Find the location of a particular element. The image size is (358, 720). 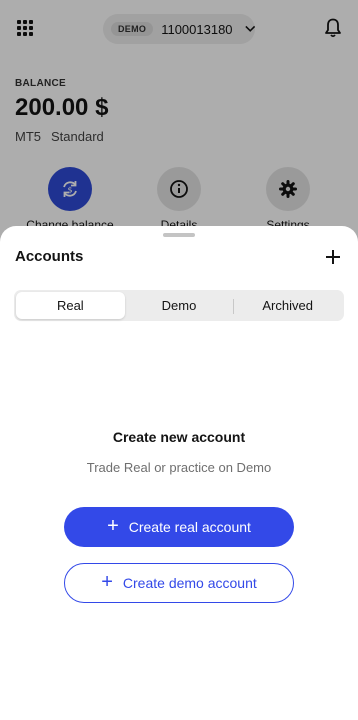

create-real-account-button: + Create real account is located at coordinates (179, 527).